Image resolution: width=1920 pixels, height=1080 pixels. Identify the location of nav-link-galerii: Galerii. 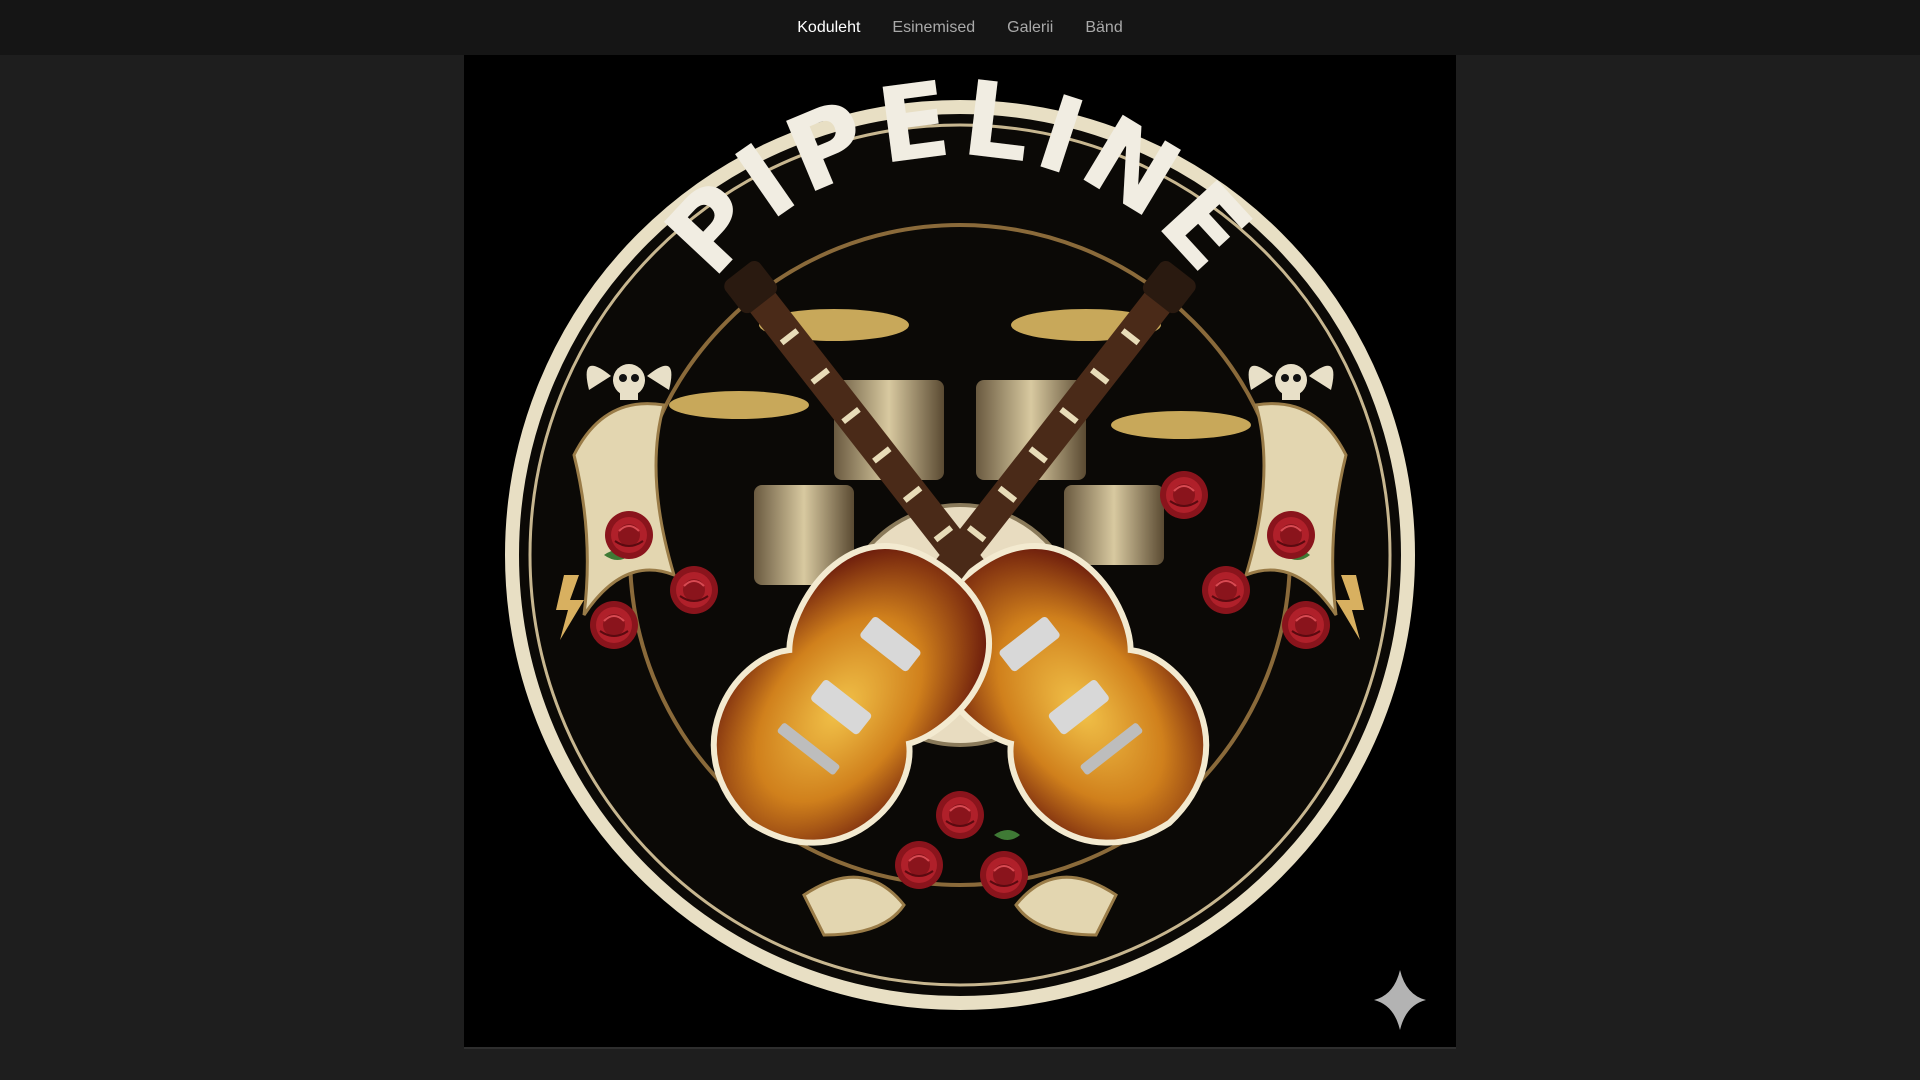
(1030, 27).